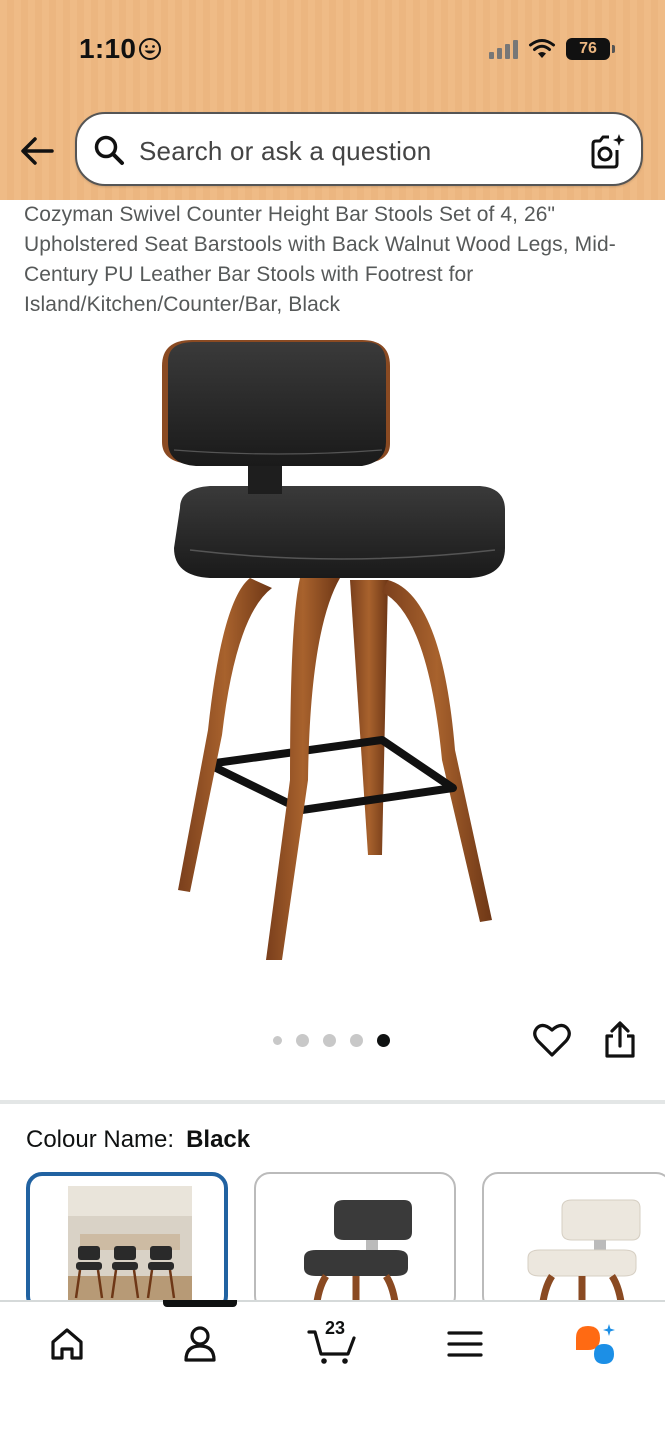  What do you see at coordinates (218, 1139) in the screenshot?
I see `colour-name-value: Black` at bounding box center [218, 1139].